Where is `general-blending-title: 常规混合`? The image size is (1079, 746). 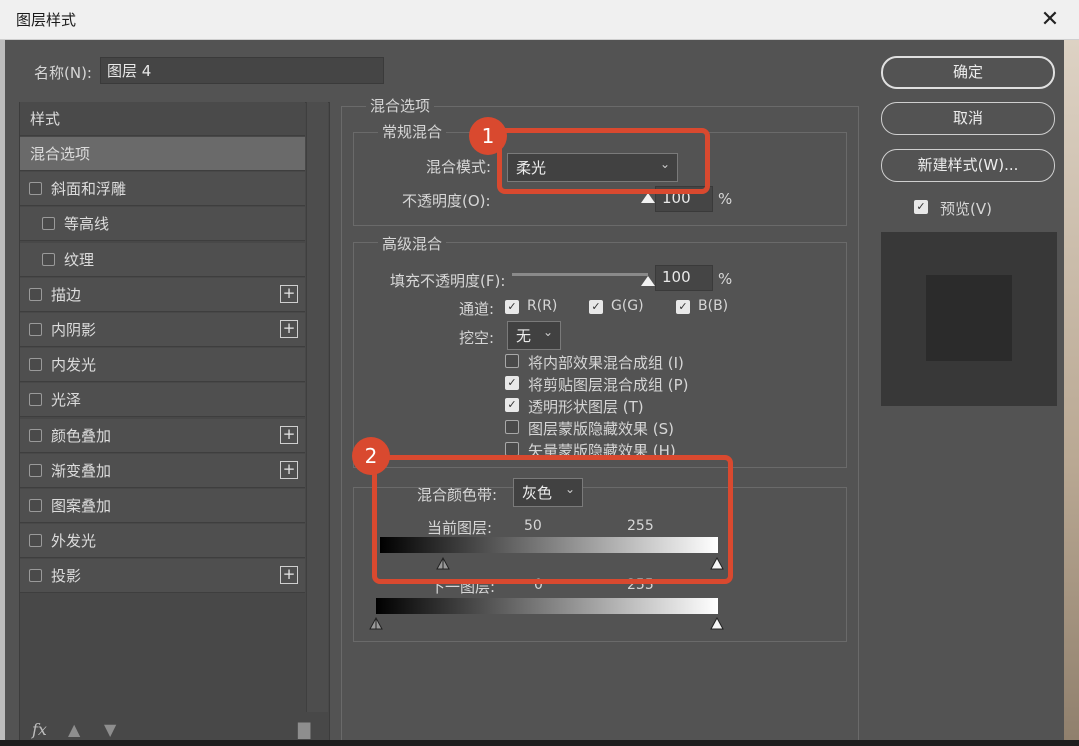
general-blending-title: 常规混合 is located at coordinates (412, 131).